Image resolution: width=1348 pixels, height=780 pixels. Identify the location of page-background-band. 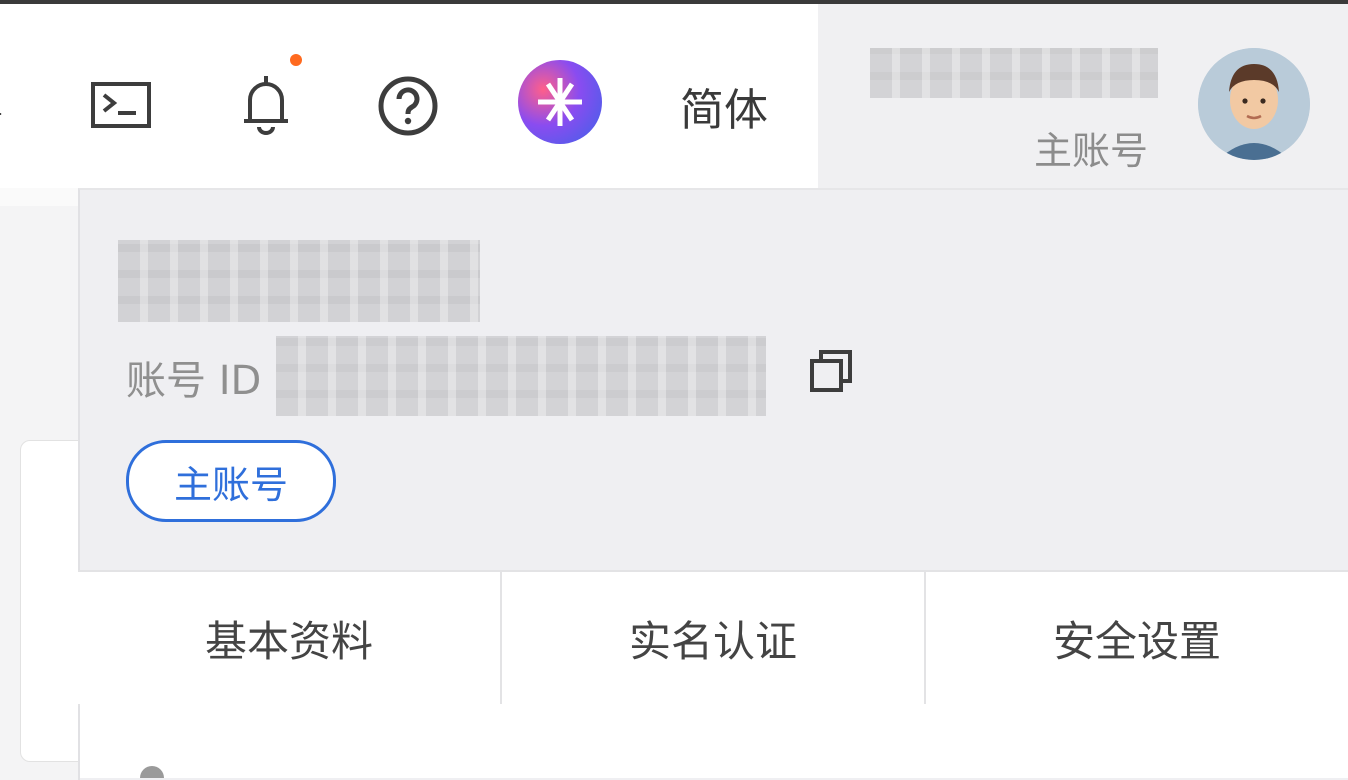
(39, 197).